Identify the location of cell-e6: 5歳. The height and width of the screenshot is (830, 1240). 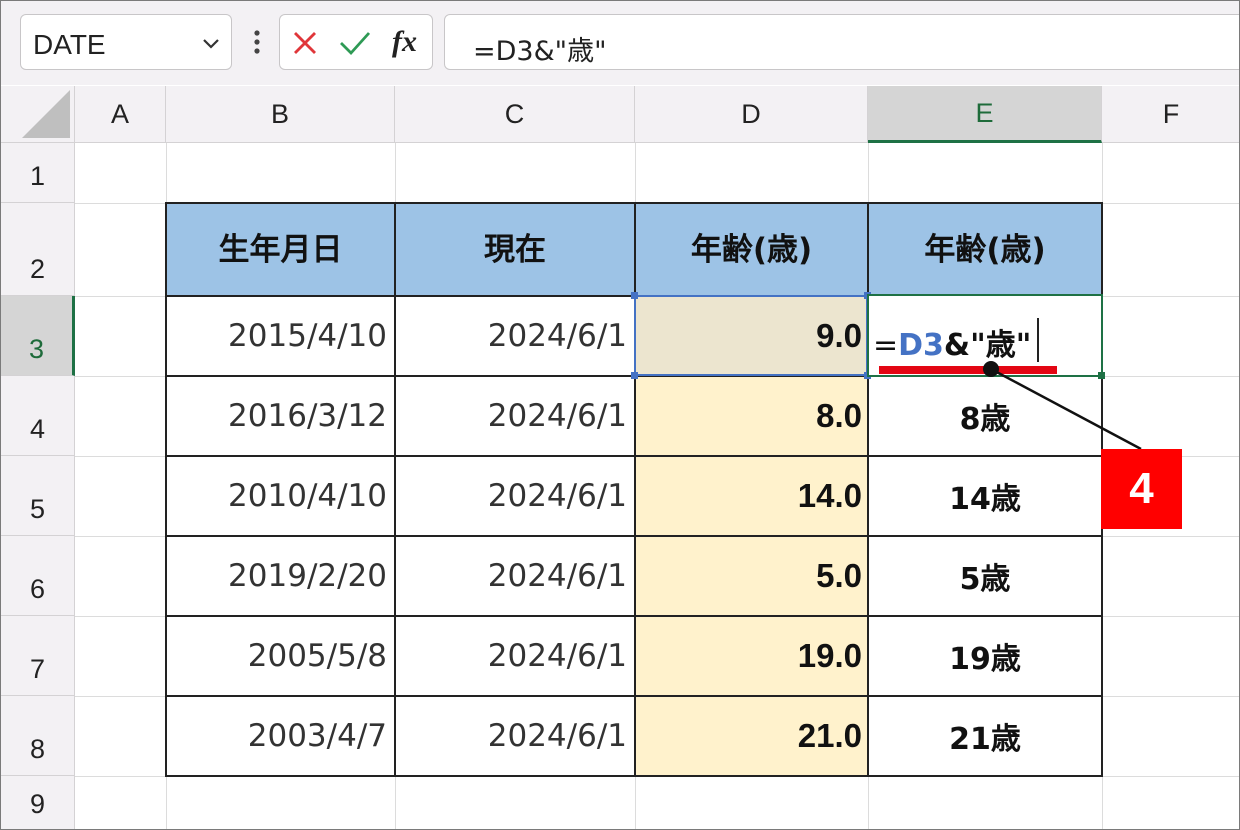
(985, 576).